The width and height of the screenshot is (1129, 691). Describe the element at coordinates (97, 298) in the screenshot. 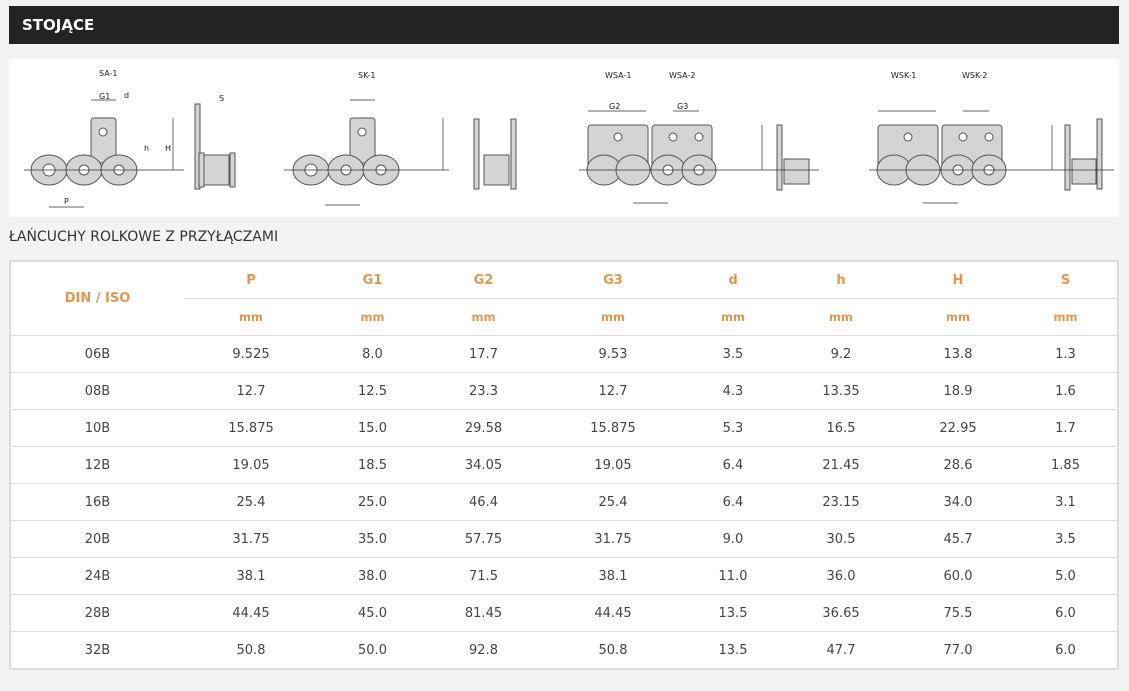

I see `col-header-din-iso: DIN / ISO` at that location.